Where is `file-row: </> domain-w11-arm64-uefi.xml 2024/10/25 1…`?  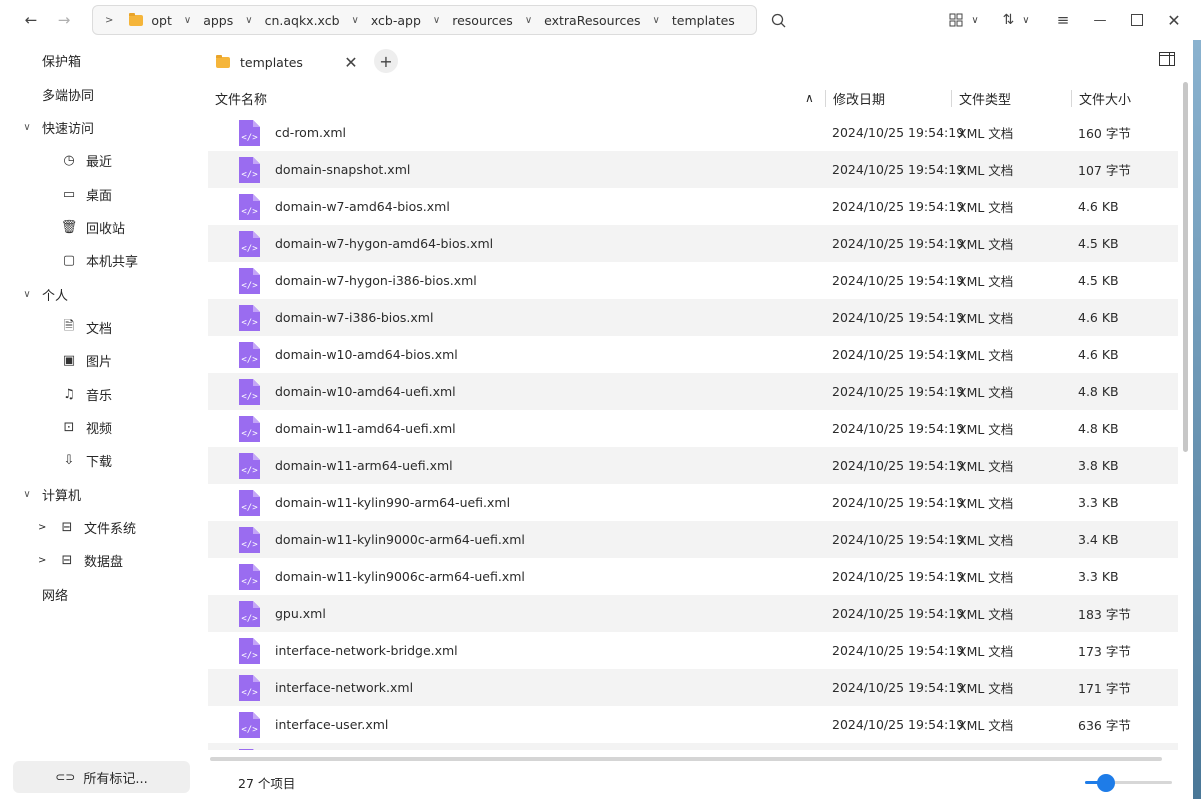 file-row: </> domain-w11-arm64-uefi.xml 2024/10/25 1… is located at coordinates (693, 465).